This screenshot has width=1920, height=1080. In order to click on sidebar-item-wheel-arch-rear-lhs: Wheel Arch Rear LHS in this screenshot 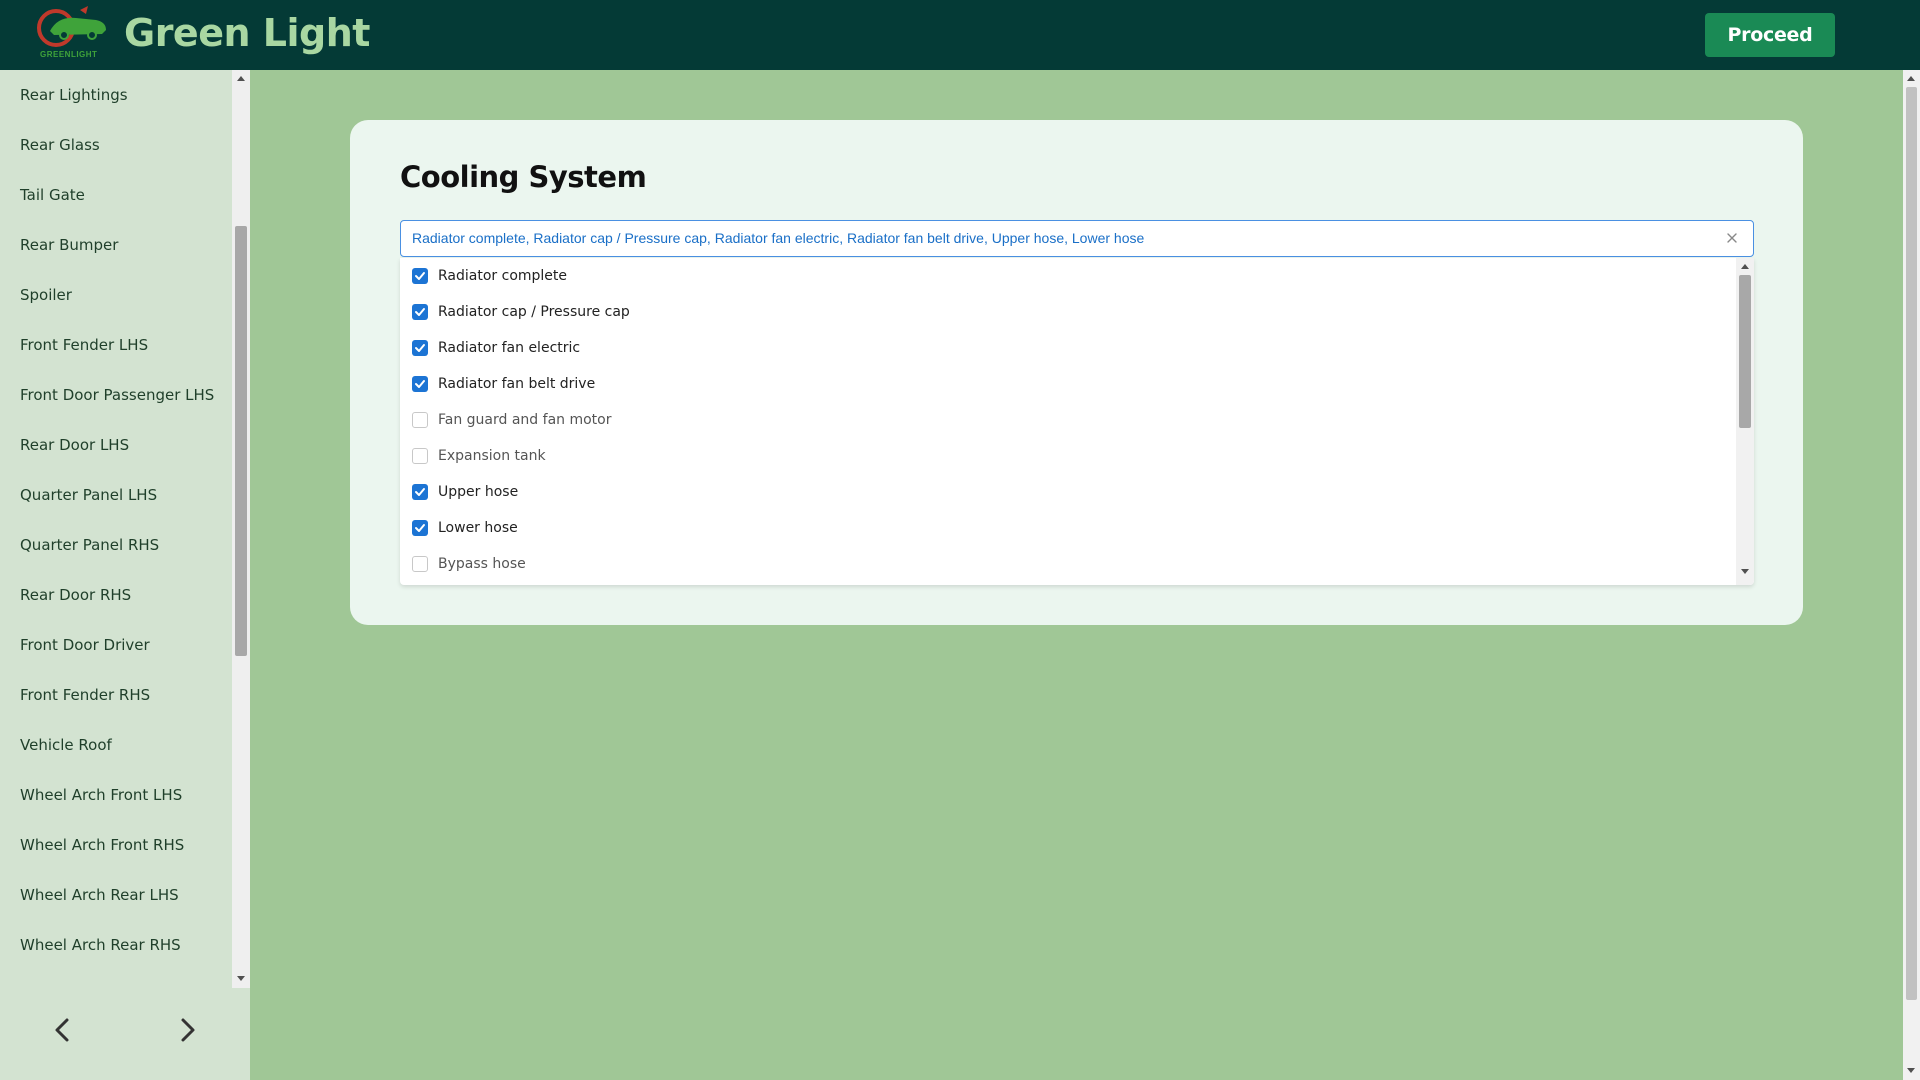, I will do `click(116, 895)`.